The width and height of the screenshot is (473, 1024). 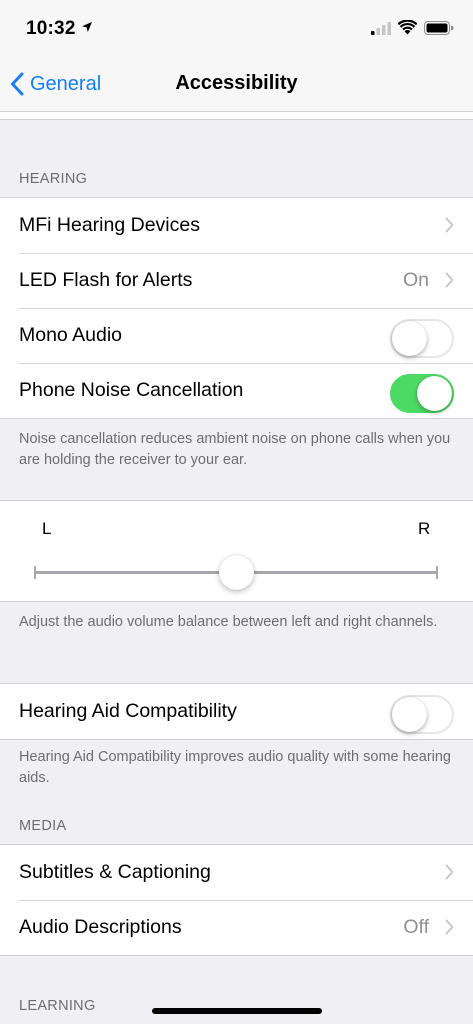 I want to click on page-title: Accessibility, so click(x=236, y=83).